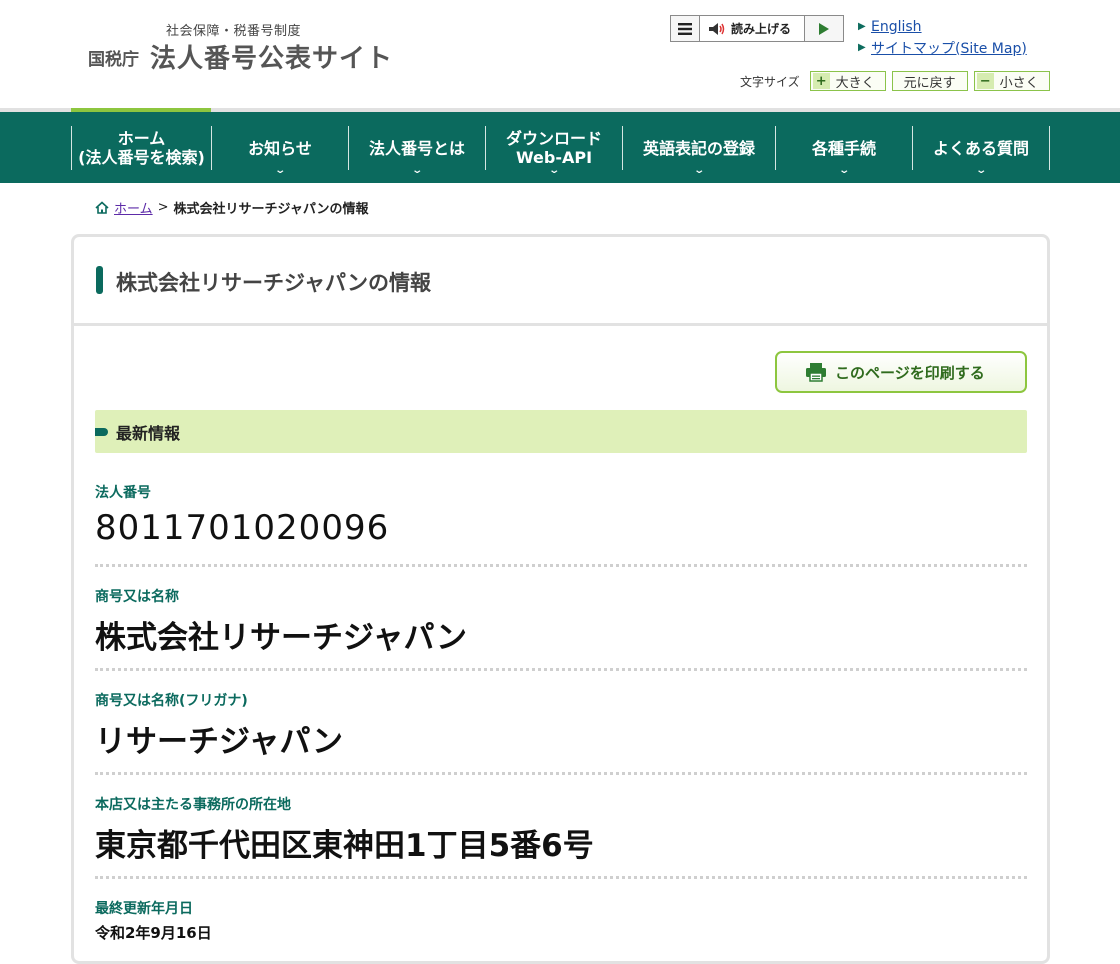  I want to click on font-larger-label: 大きく, so click(855, 83).